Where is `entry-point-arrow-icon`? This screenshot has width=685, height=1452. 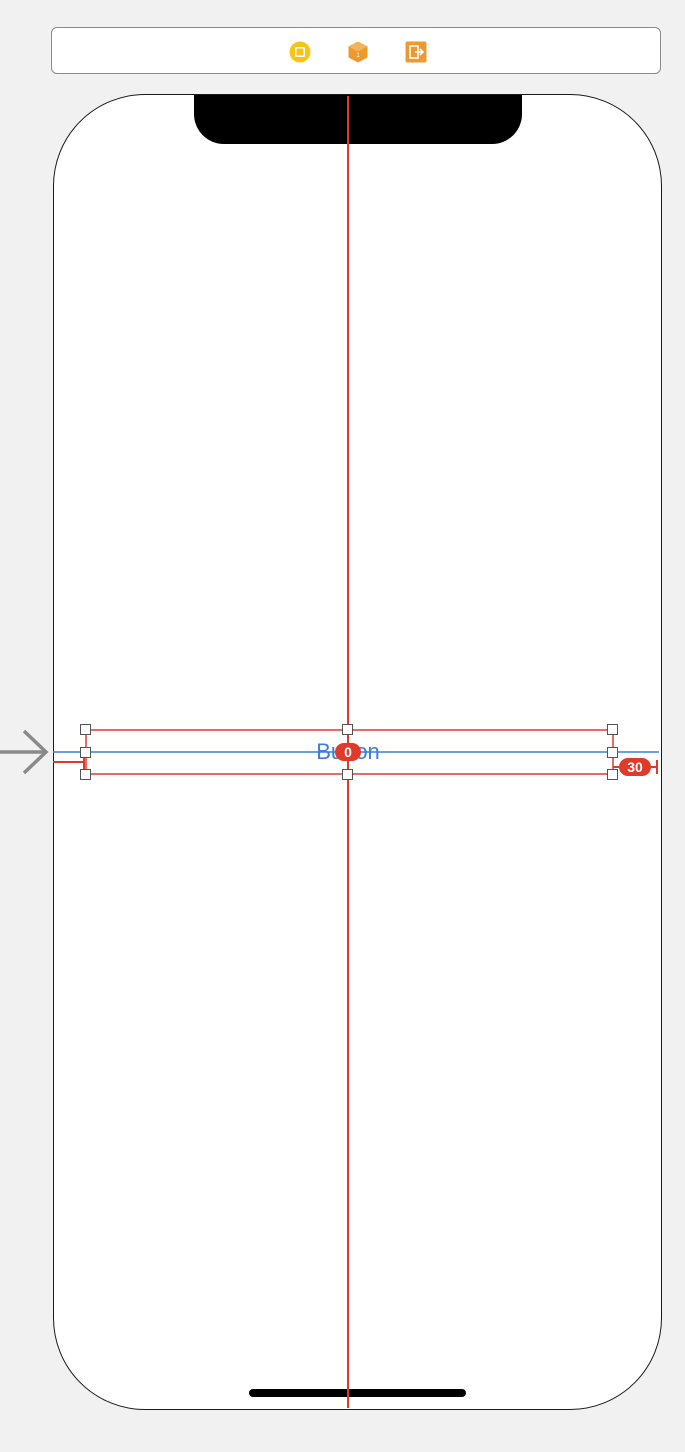
entry-point-arrow-icon is located at coordinates (25, 752).